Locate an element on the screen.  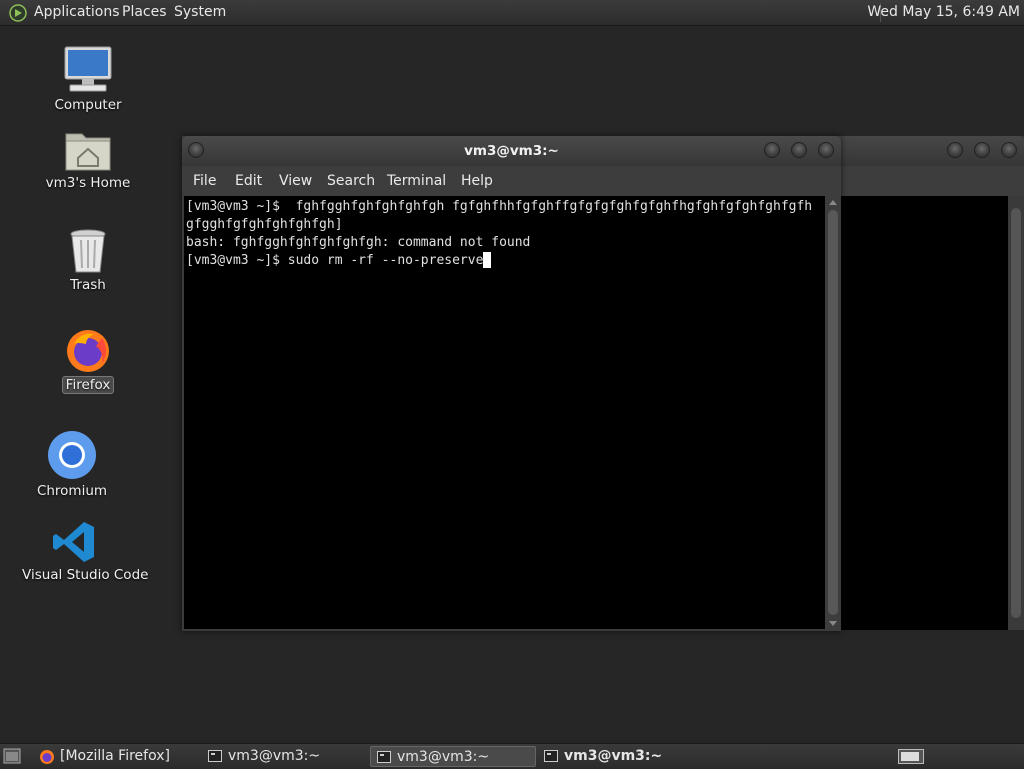
background-window-scrollbar is located at coordinates (1016, 413).